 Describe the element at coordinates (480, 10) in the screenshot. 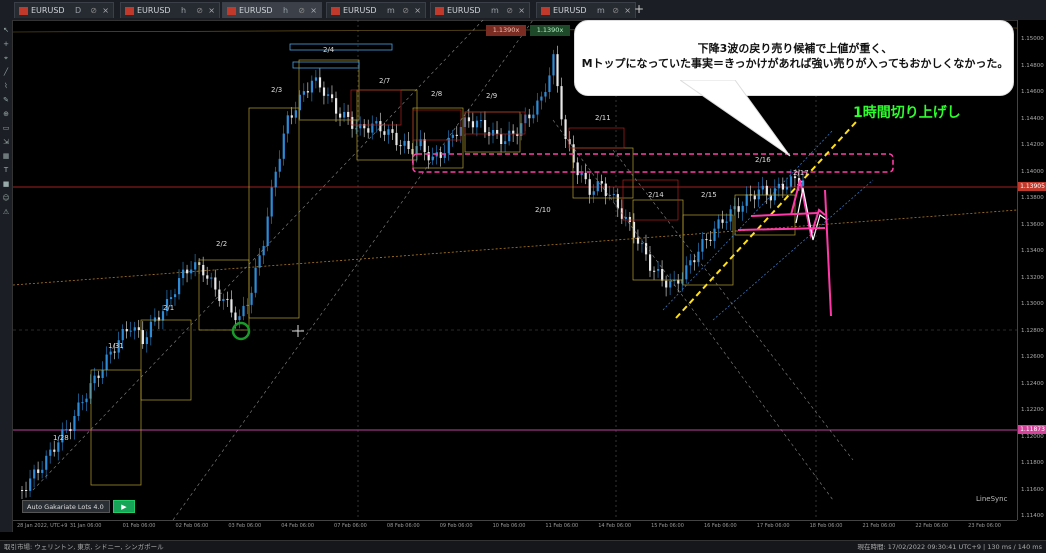

I see `tab-5: EURUSD m ⊘ ×` at that location.